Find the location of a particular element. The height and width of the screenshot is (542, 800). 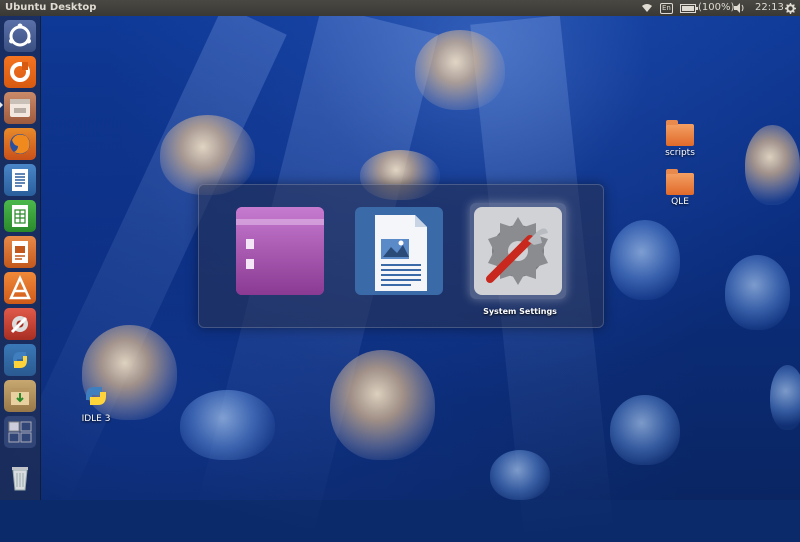

switcher-item-writer-document is located at coordinates (399, 251).